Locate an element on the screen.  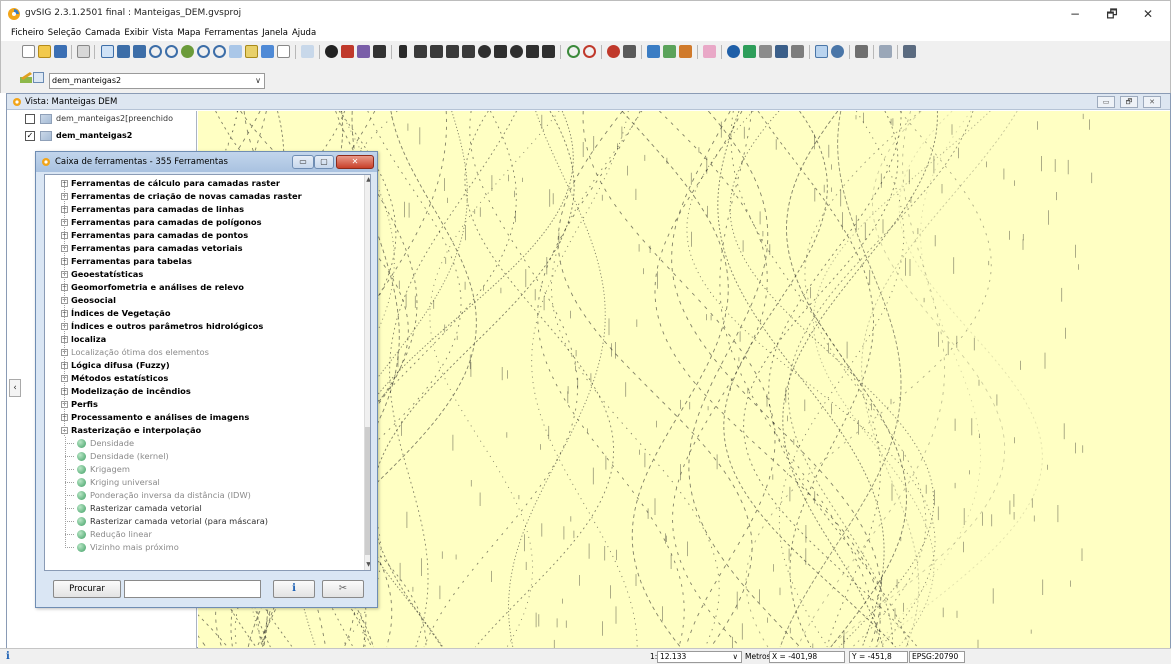
layer-visibility-checkbox: ✓ is located at coordinates (30, 136).